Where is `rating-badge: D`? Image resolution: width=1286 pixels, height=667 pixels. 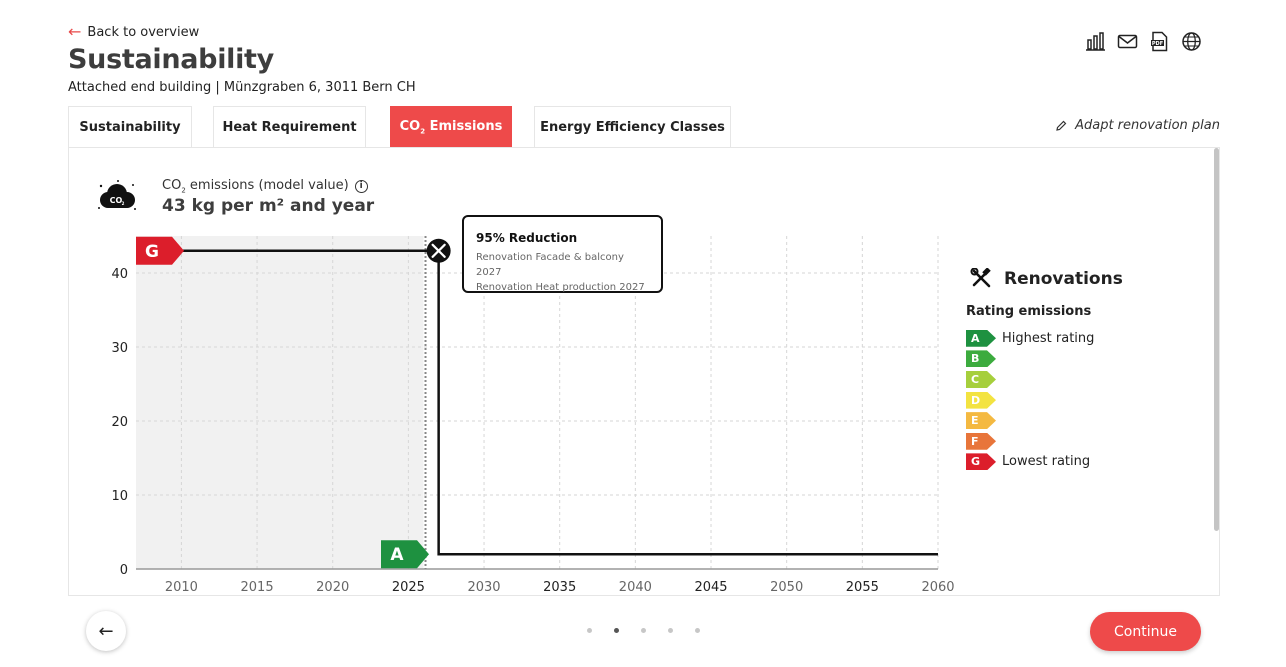 rating-badge: D is located at coordinates (981, 400).